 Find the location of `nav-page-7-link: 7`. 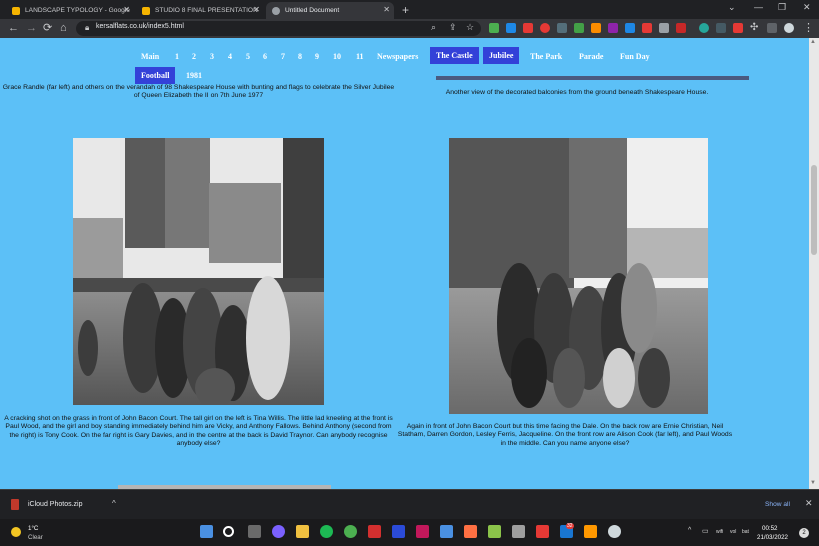

nav-page-7-link: 7 is located at coordinates (283, 56).